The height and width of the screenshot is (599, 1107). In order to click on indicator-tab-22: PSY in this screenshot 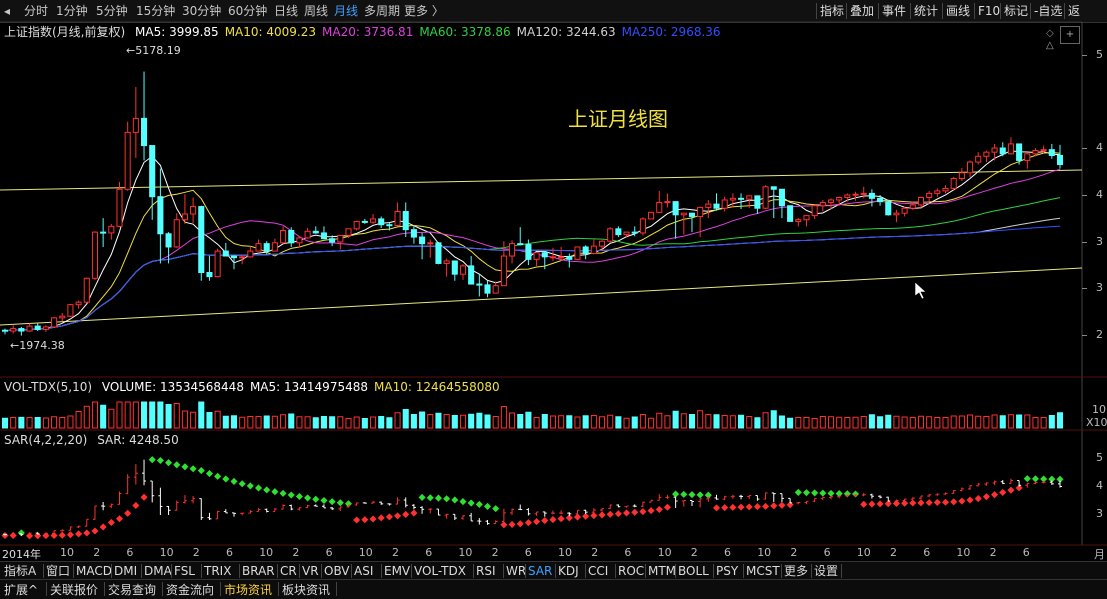, I will do `click(727, 571)`.